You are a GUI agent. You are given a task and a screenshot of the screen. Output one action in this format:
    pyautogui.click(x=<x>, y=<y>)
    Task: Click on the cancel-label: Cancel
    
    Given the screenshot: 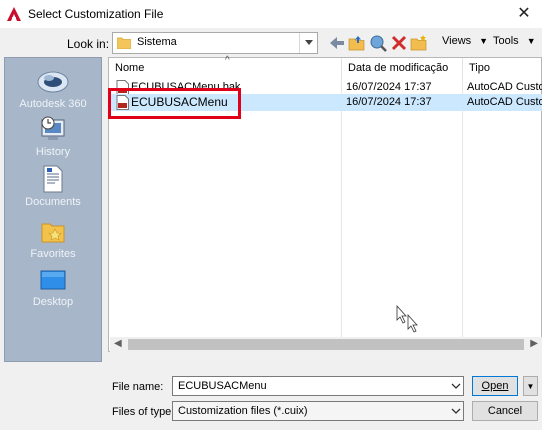 What is the action you would take?
    pyautogui.click(x=505, y=411)
    